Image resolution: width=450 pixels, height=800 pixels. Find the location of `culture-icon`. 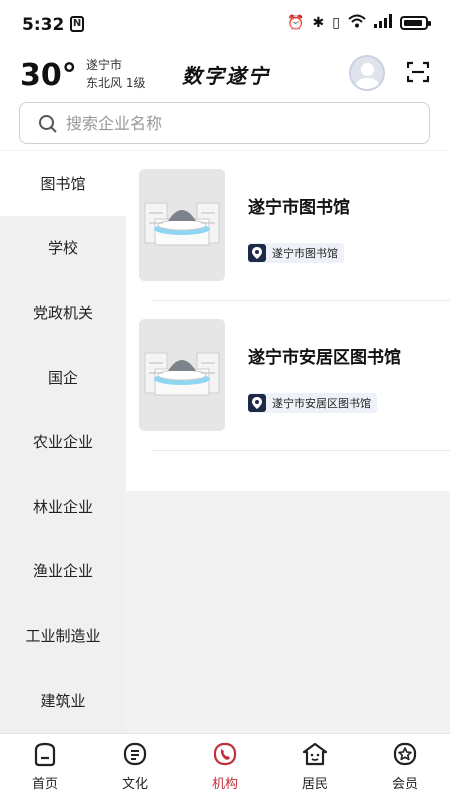

culture-icon is located at coordinates (135, 754).